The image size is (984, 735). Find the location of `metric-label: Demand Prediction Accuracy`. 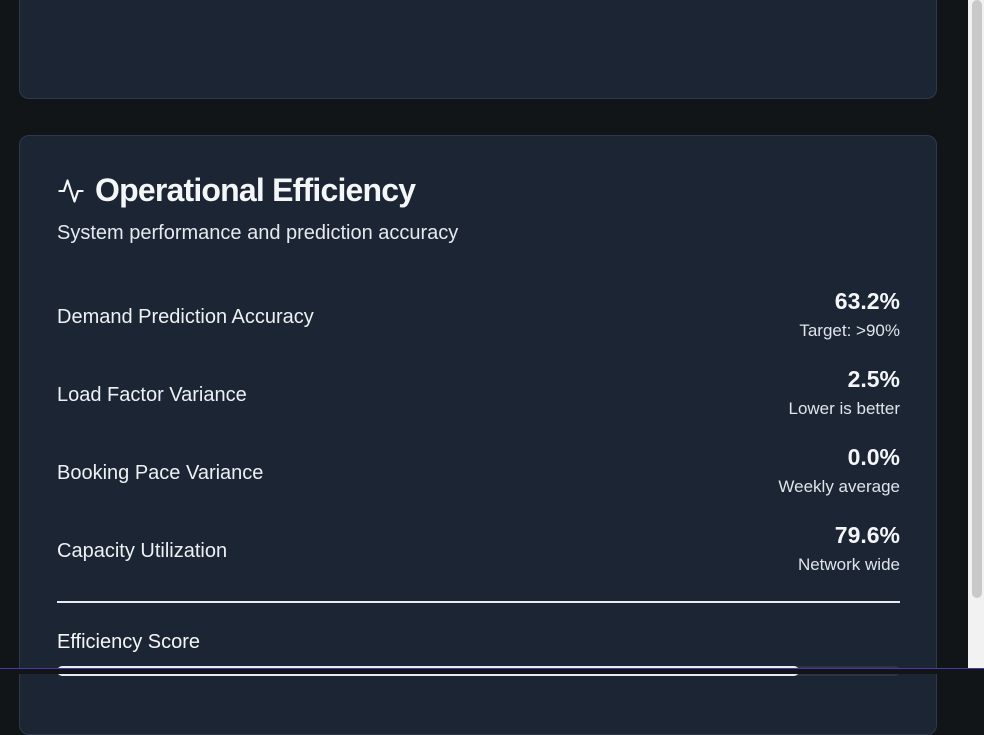

metric-label: Demand Prediction Accuracy is located at coordinates (185, 317).